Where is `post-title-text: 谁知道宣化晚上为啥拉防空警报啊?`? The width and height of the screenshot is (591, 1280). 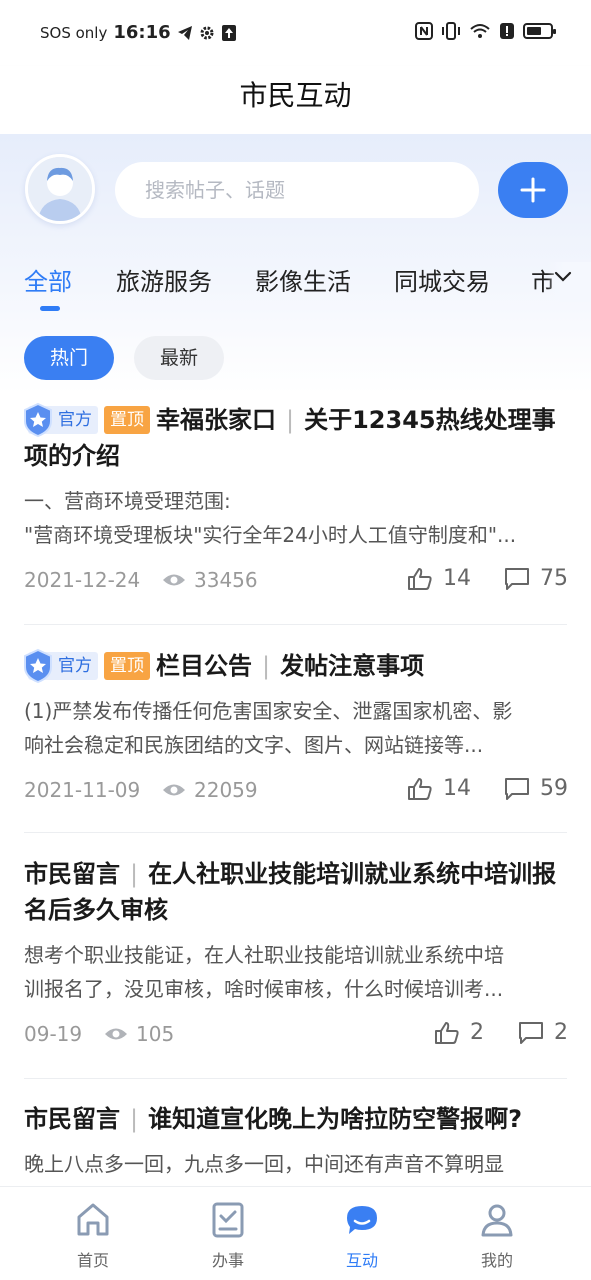 post-title-text: 谁知道宣化晚上为啥拉防空警报啊? is located at coordinates (335, 1119).